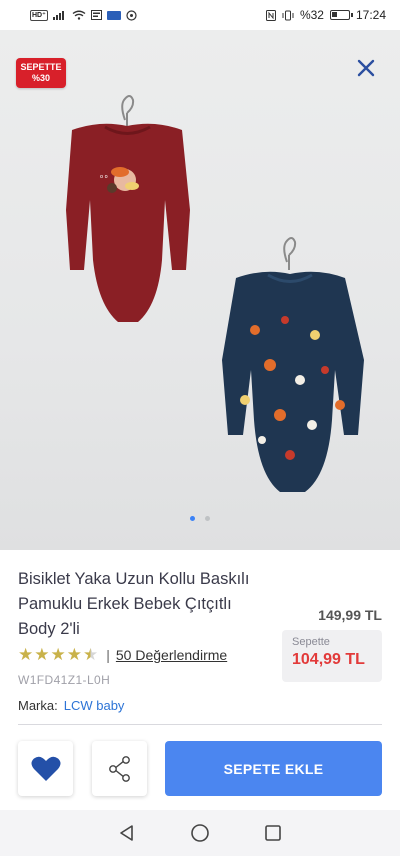 This screenshot has height=856, width=400. What do you see at coordinates (350, 615) in the screenshot?
I see `original-price: 149,99 TL` at bounding box center [350, 615].